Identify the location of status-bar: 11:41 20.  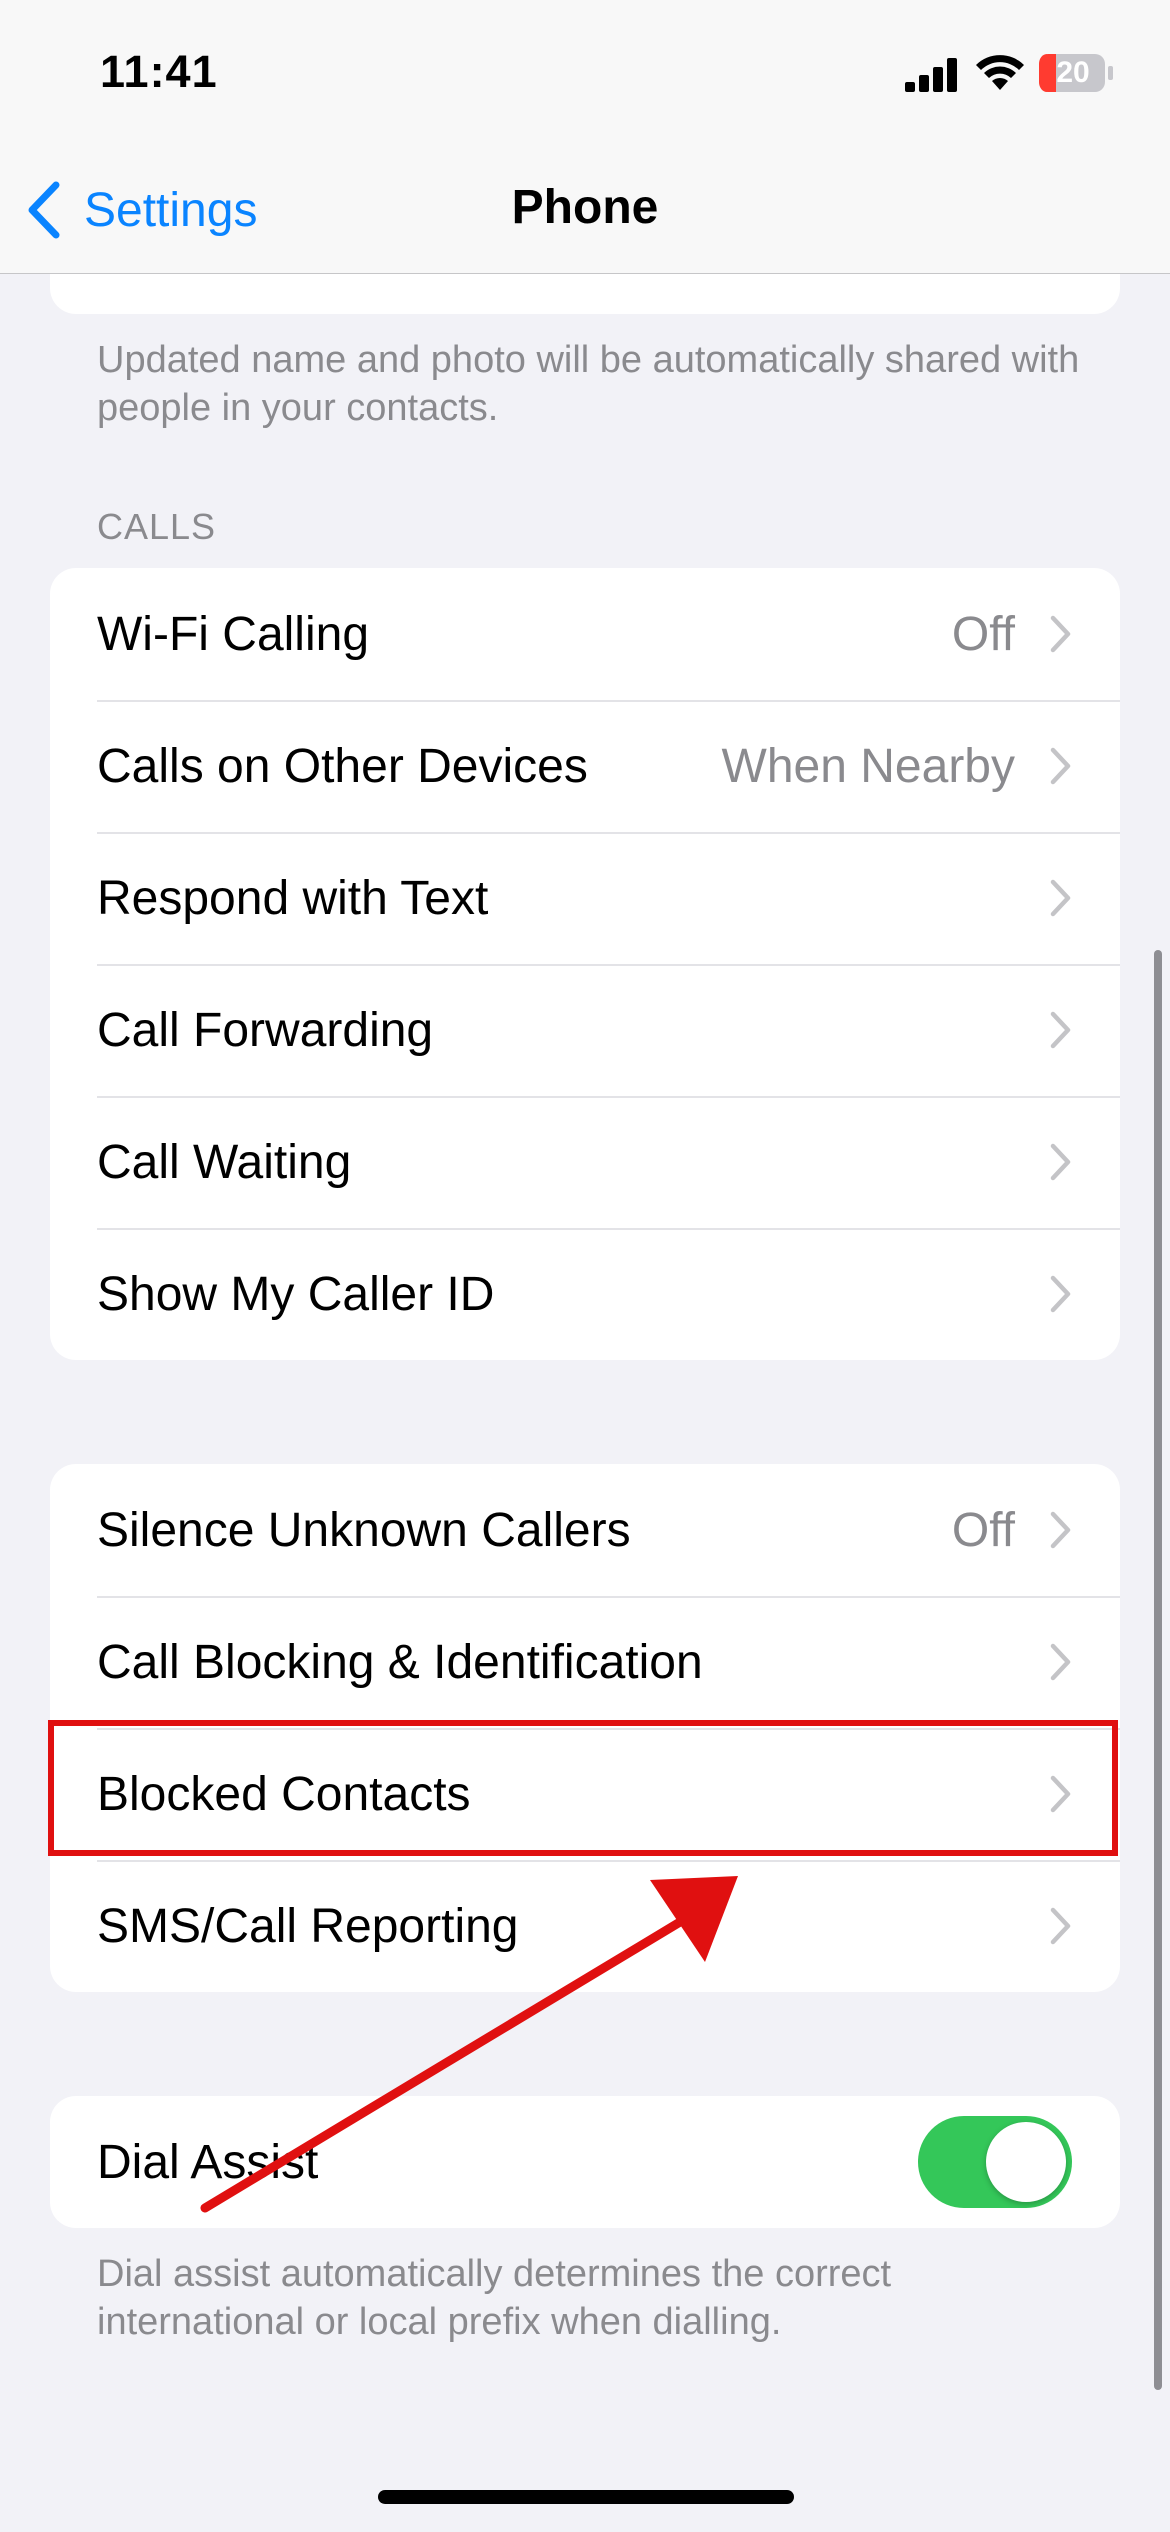
(585, 75).